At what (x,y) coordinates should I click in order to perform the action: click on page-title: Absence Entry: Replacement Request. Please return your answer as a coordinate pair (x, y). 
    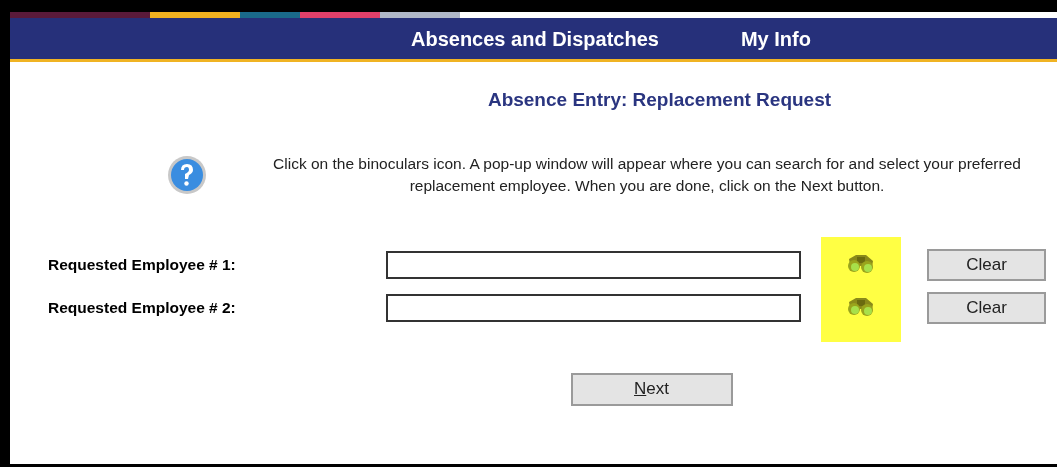
    Looking at the image, I should click on (659, 100).